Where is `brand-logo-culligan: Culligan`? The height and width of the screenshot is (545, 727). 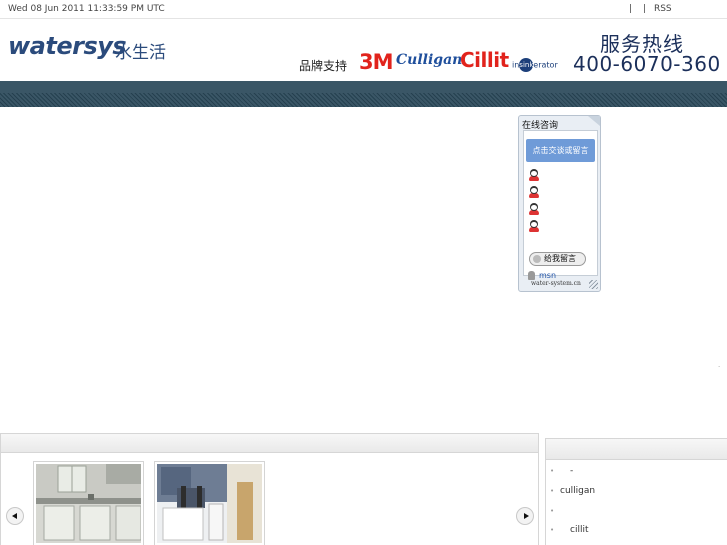
brand-logo-culligan: Culligan is located at coordinates (429, 60).